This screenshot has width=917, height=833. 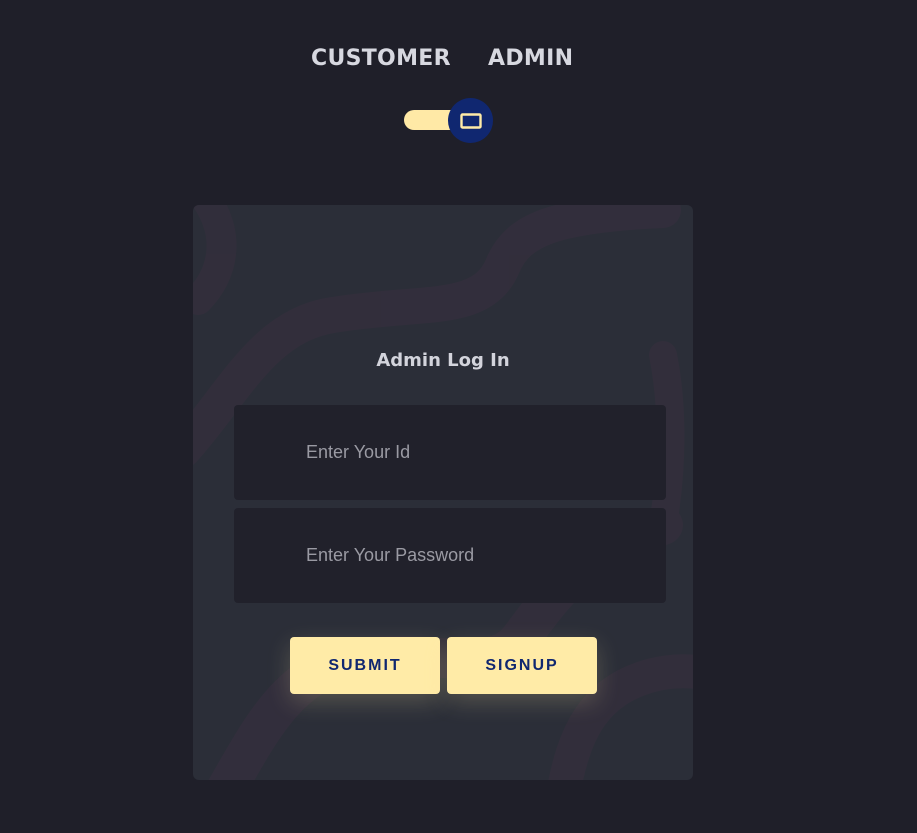 What do you see at coordinates (458, 59) in the screenshot?
I see `mode-tabs: CUSTOMER ADMIN` at bounding box center [458, 59].